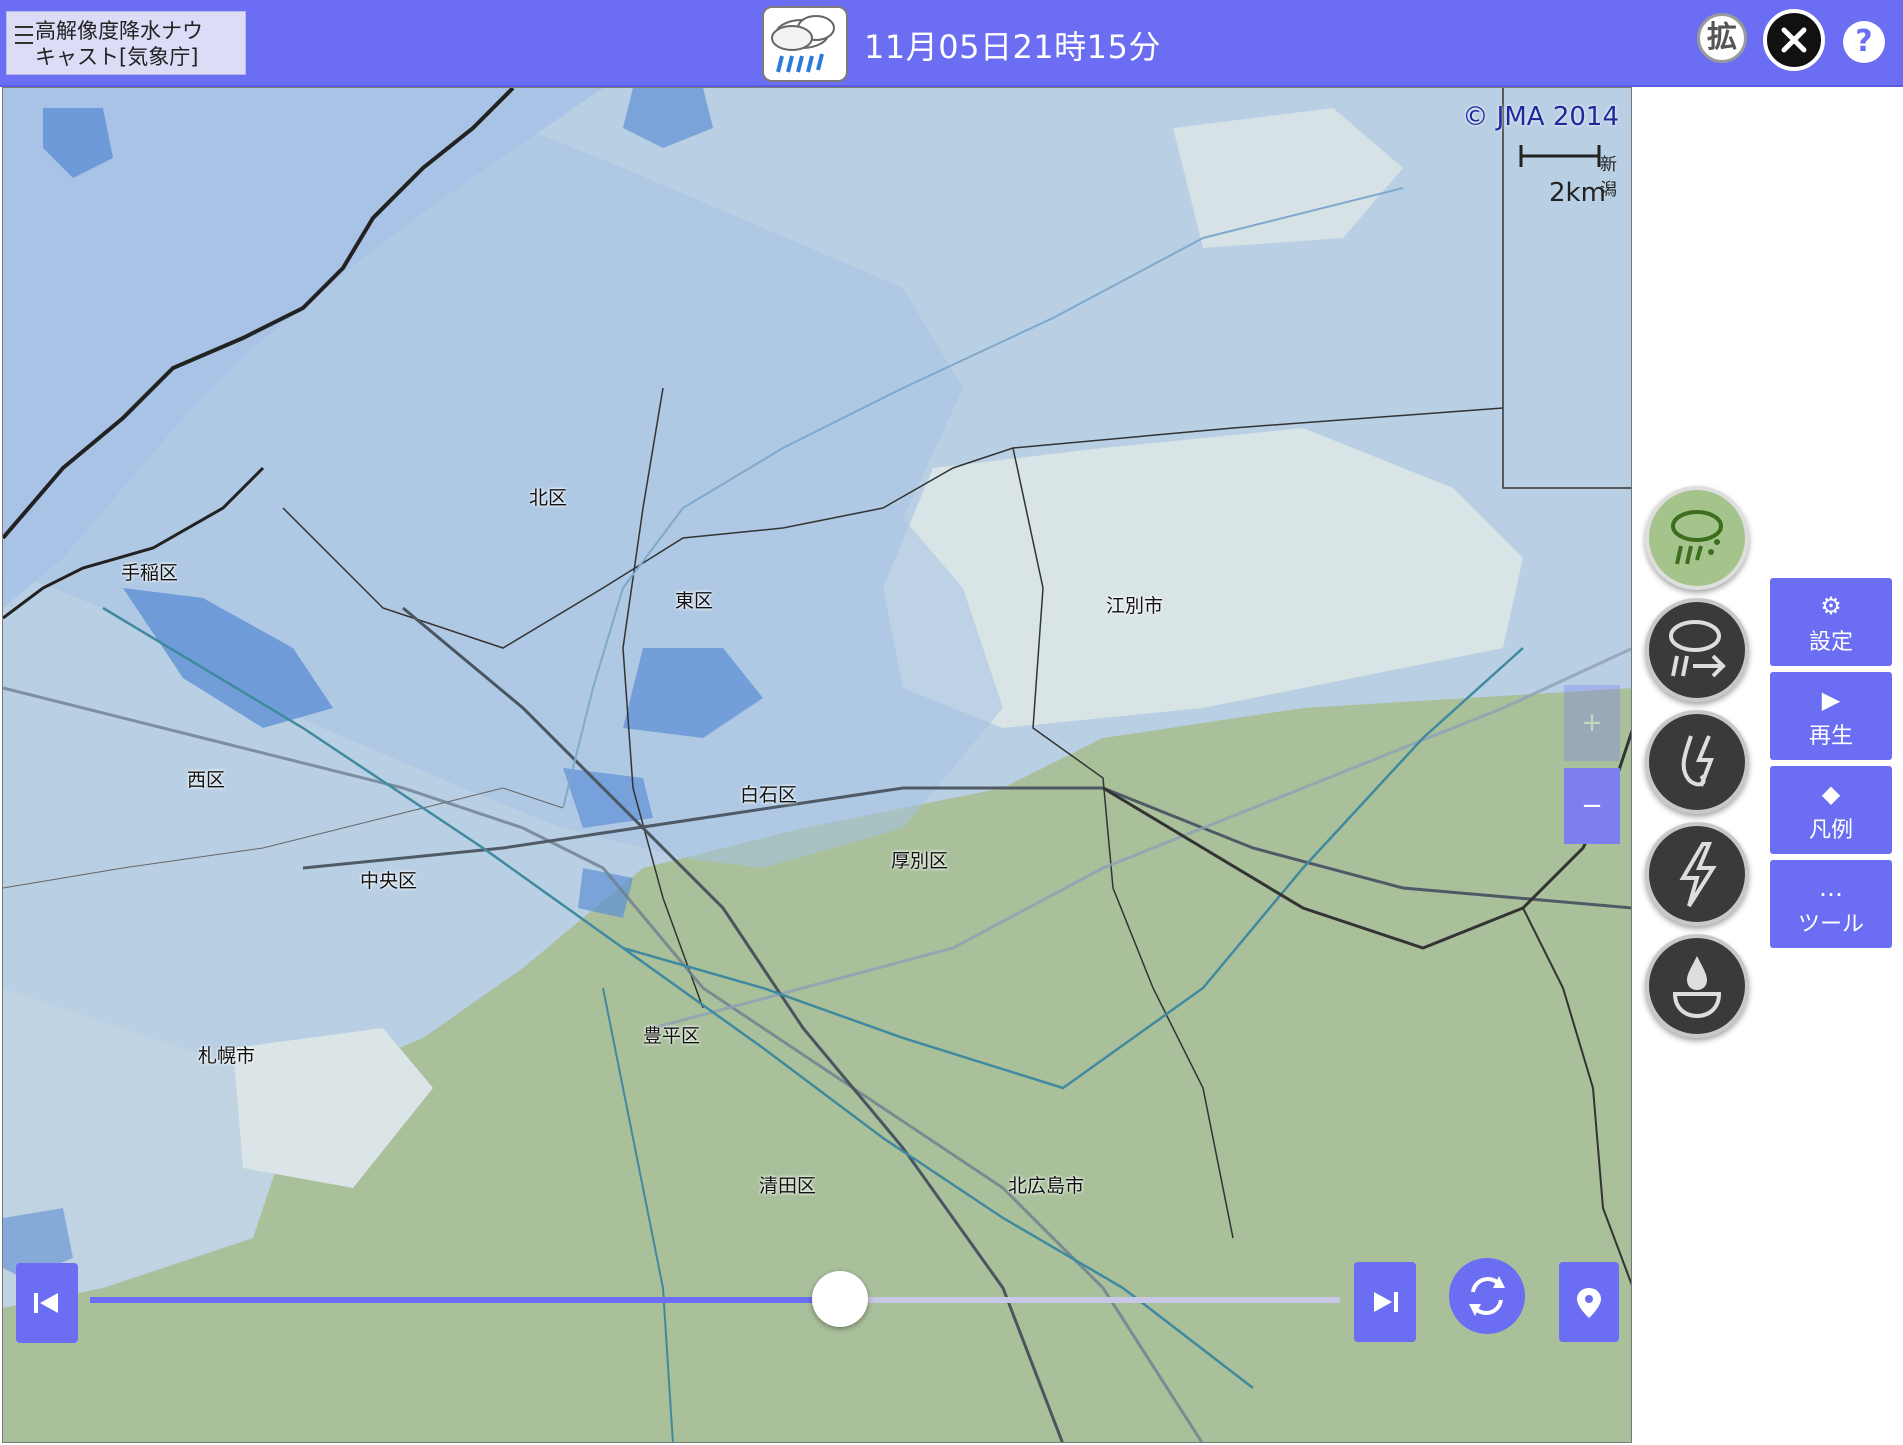 The image size is (1903, 1445). I want to click on first-frame-button, so click(47, 1303).